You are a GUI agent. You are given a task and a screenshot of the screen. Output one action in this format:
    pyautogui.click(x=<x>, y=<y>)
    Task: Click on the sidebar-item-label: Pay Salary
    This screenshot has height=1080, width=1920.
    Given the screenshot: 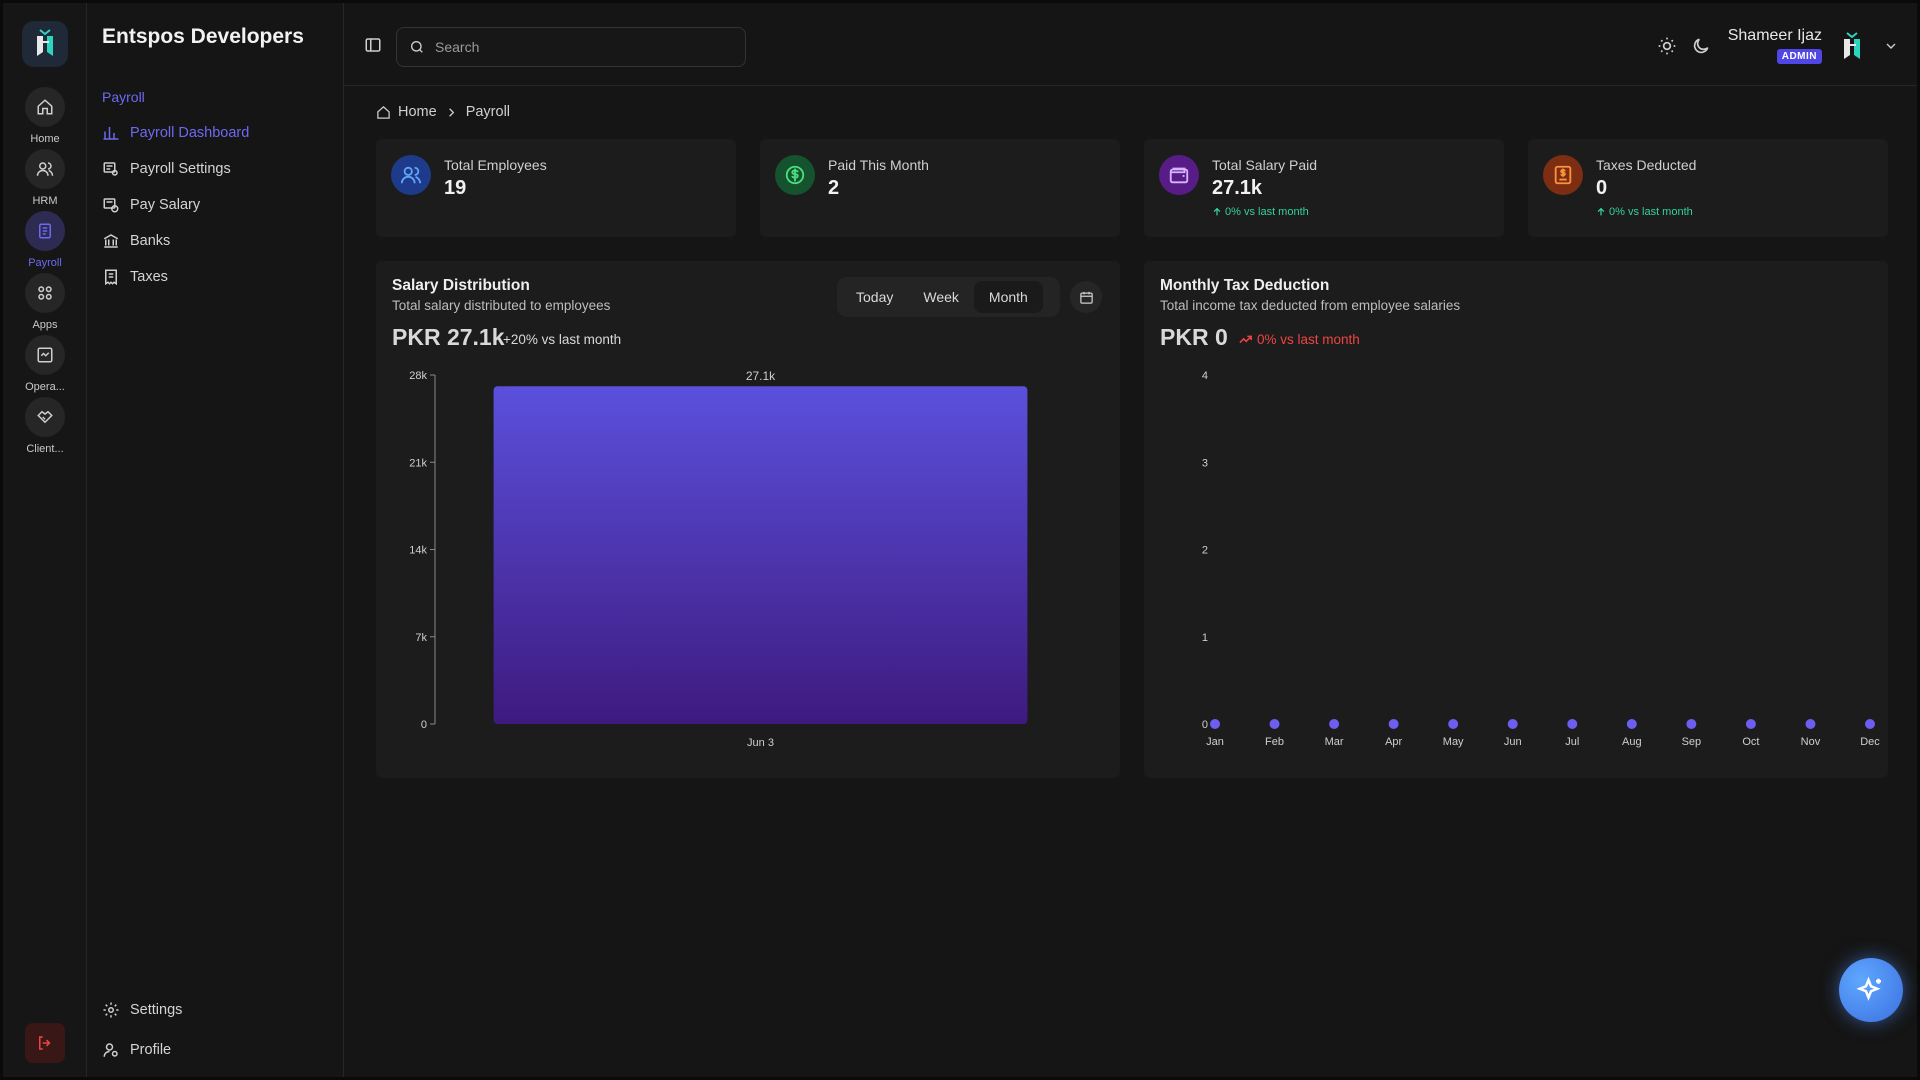 What is the action you would take?
    pyautogui.click(x=165, y=205)
    